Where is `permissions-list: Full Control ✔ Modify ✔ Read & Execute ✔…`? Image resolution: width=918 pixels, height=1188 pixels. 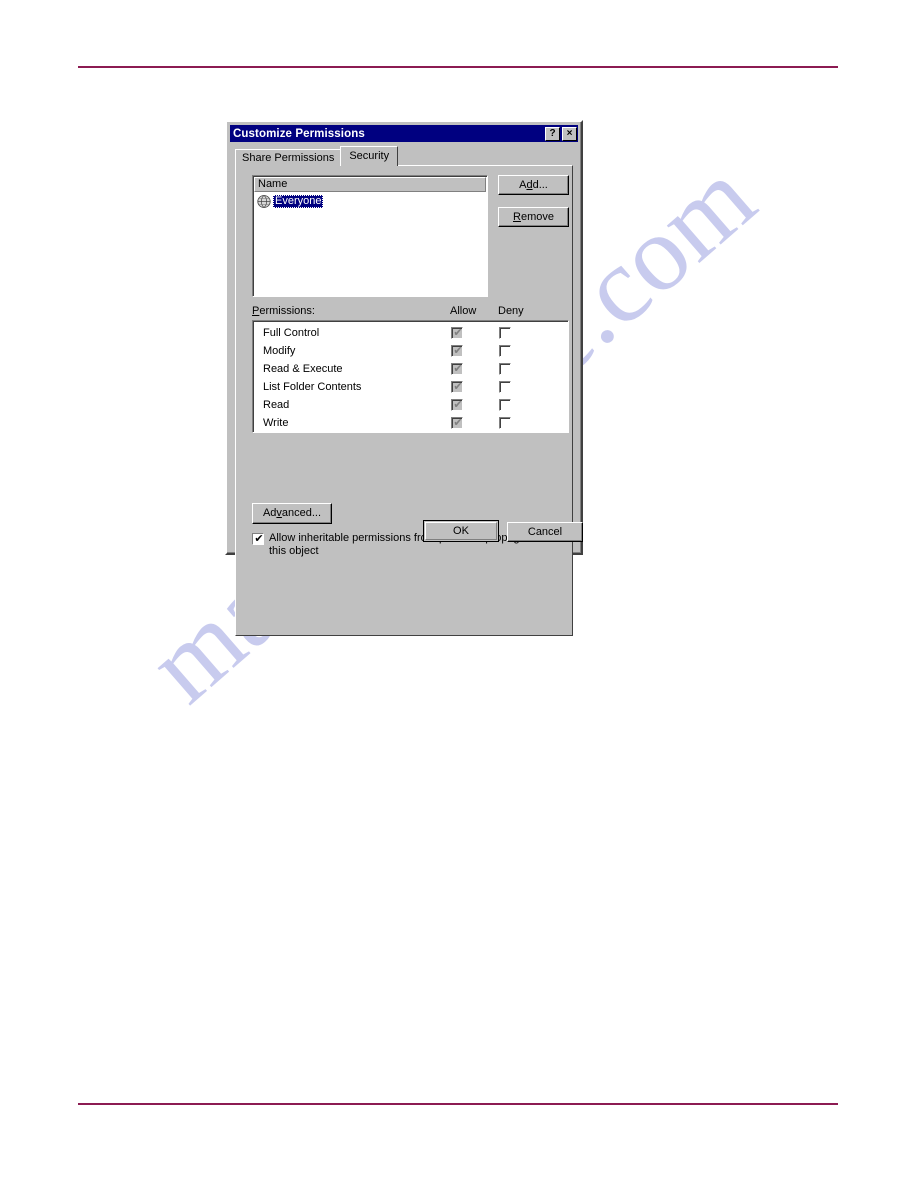 permissions-list: Full Control ✔ Modify ✔ Read & Execute ✔… is located at coordinates (410, 376).